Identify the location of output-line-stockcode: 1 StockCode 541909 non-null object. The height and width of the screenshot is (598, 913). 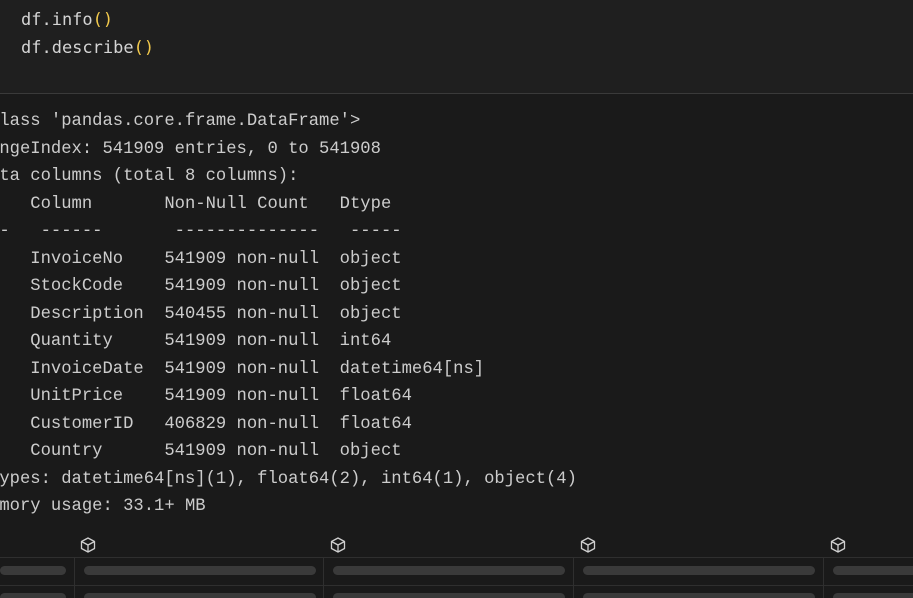
(201, 286).